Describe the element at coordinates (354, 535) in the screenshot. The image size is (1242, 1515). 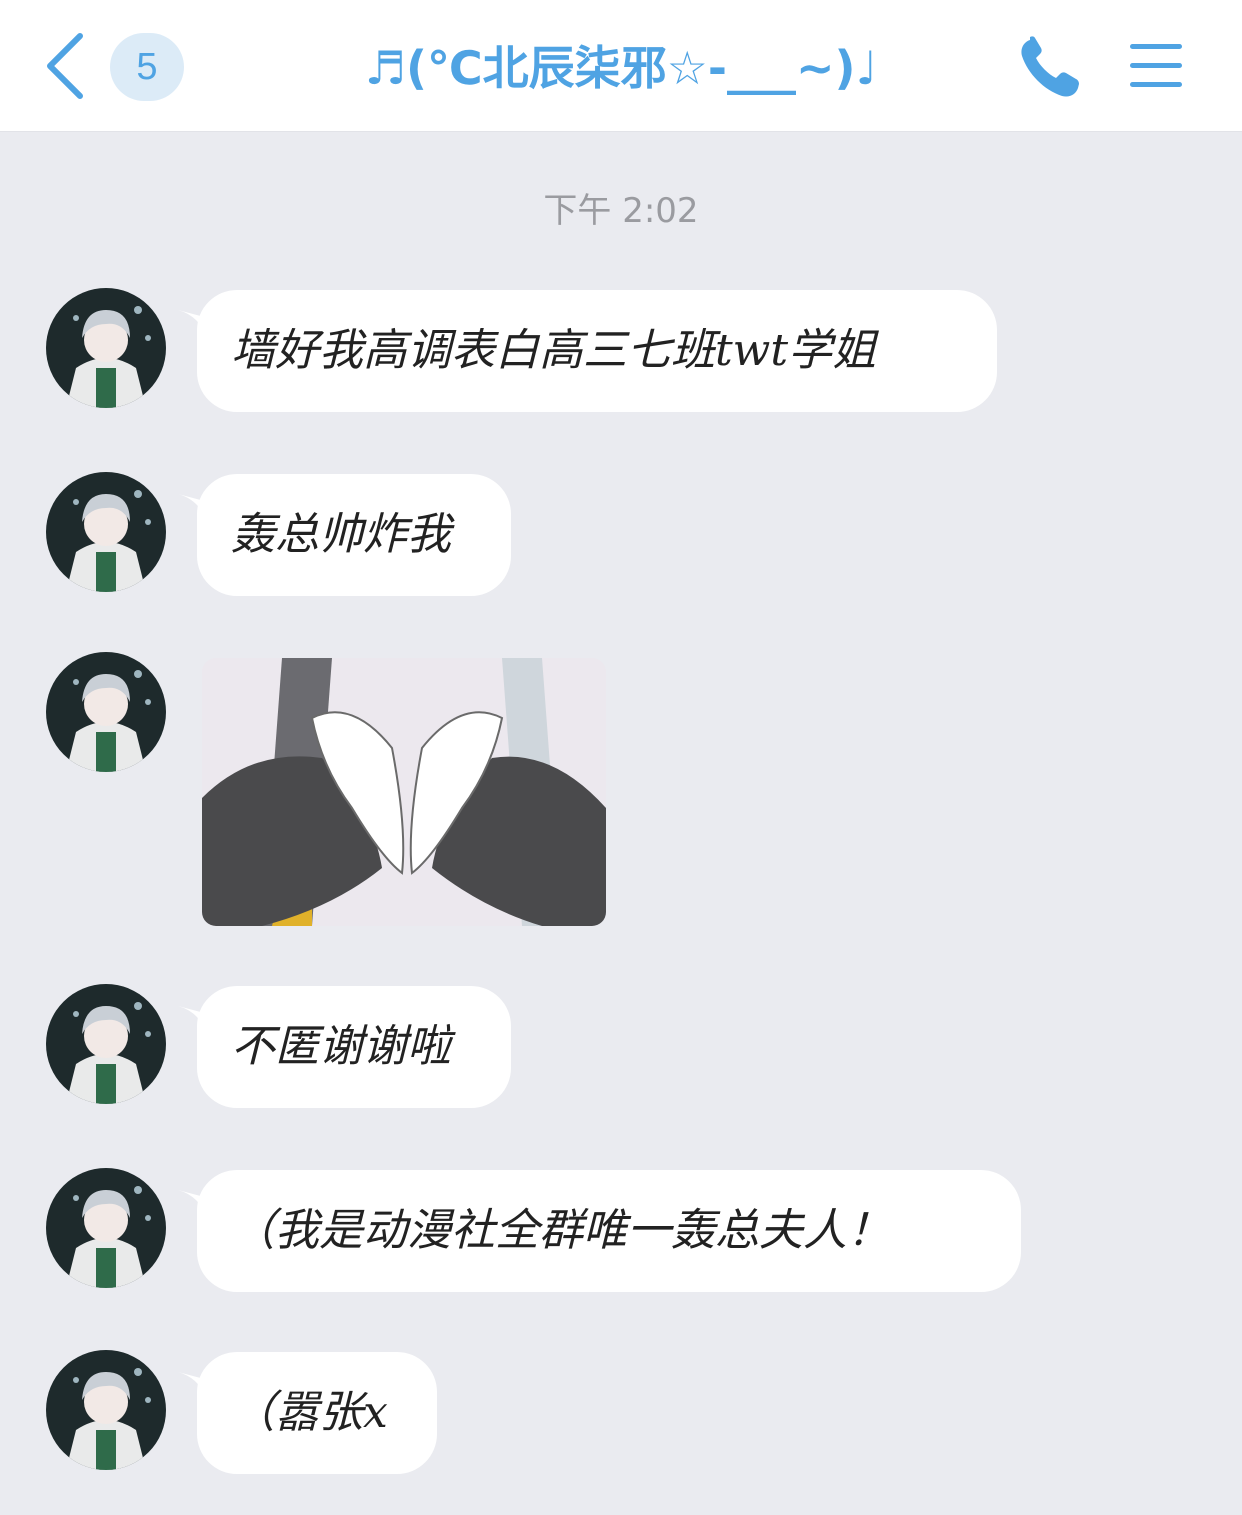
I see `message-bubble: 轰总帅炸我` at that location.